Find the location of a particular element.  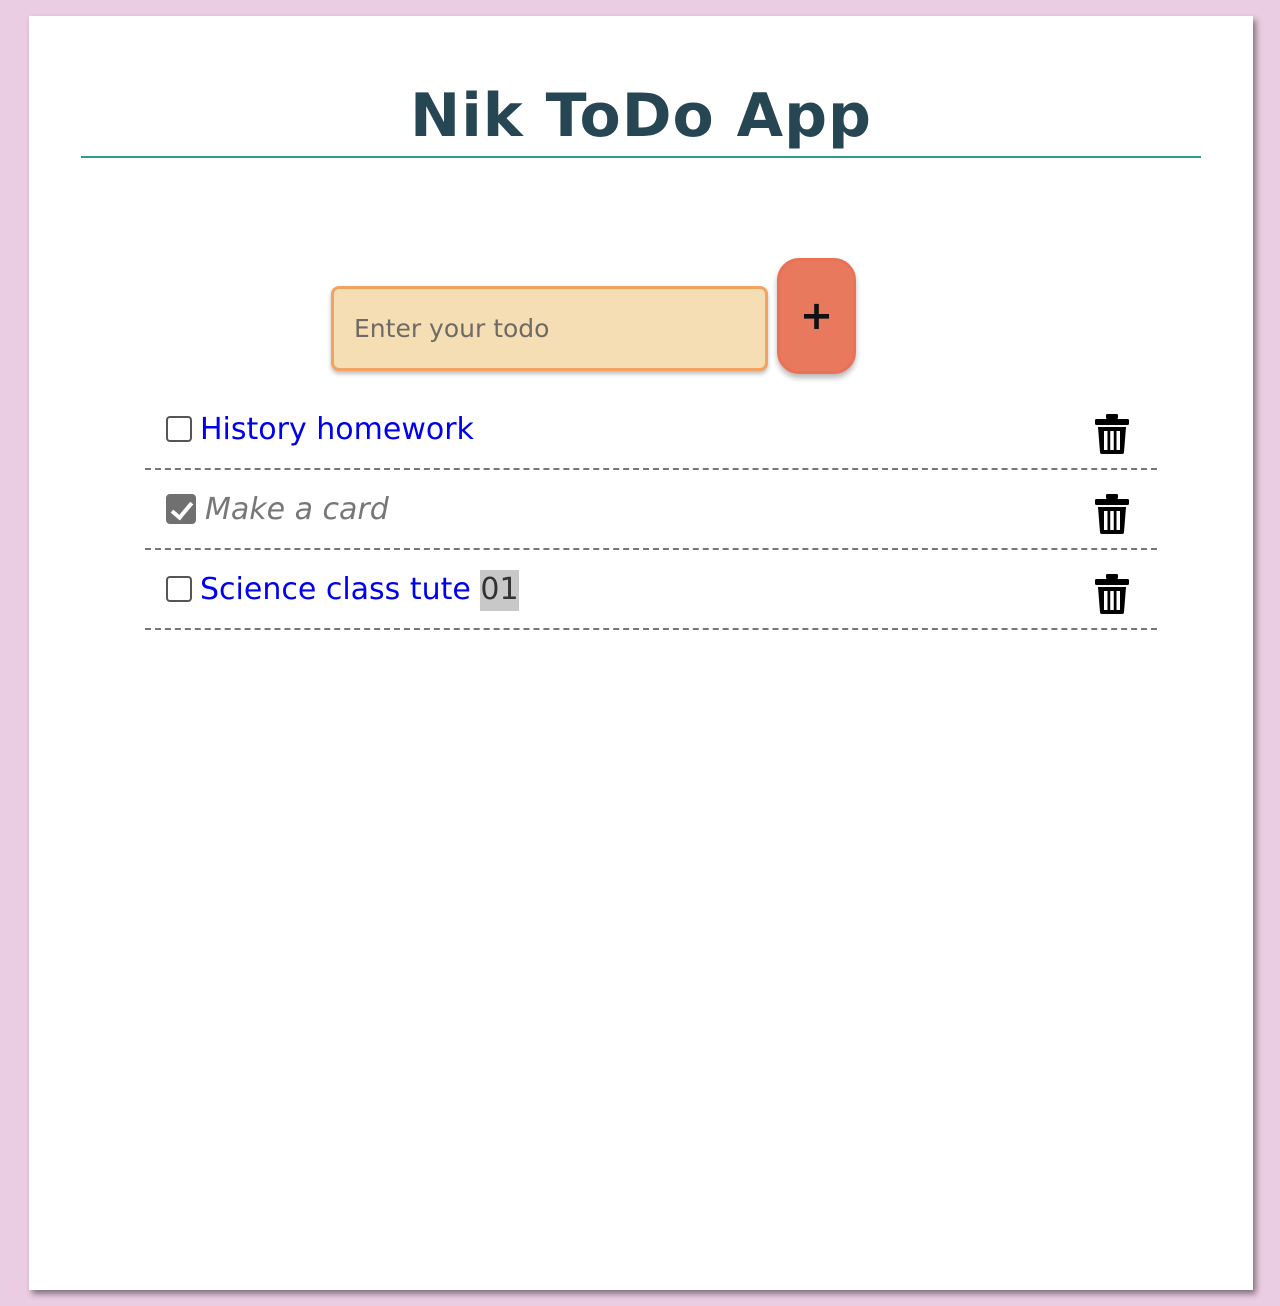

add-todo-button: + is located at coordinates (816, 316).